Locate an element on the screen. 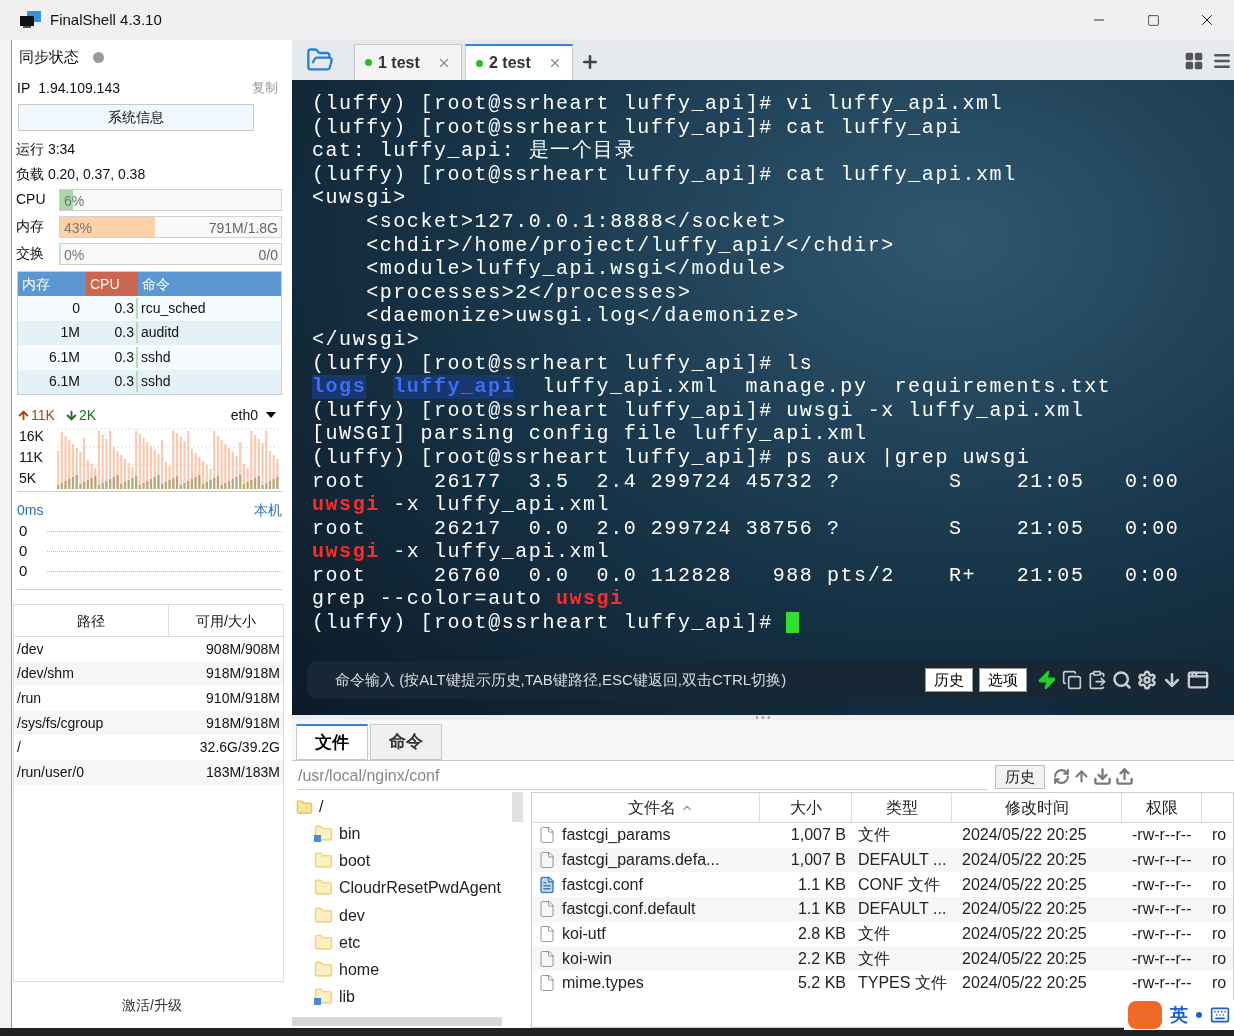 The image size is (1234, 1036). terminal-line: <daemonize>uwsgi.log</daemonize> is located at coordinates (583, 316).